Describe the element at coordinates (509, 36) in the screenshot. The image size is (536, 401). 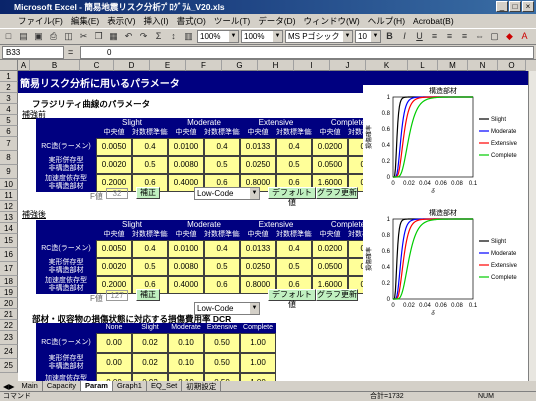
I see `fill-color-icon: ◆` at that location.